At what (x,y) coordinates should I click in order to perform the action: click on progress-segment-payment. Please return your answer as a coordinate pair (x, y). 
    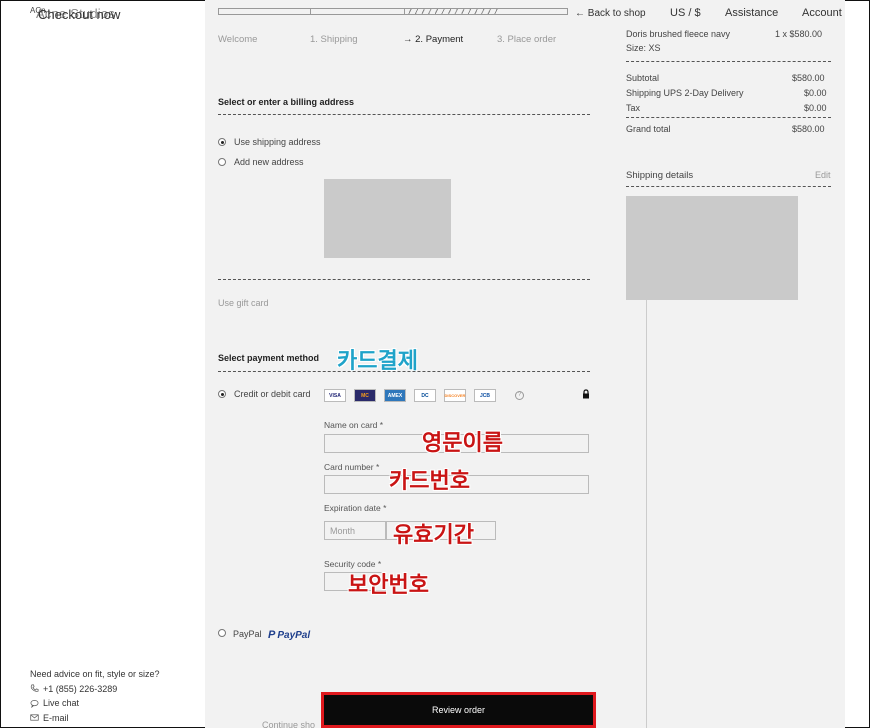
    Looking at the image, I should click on (452, 11).